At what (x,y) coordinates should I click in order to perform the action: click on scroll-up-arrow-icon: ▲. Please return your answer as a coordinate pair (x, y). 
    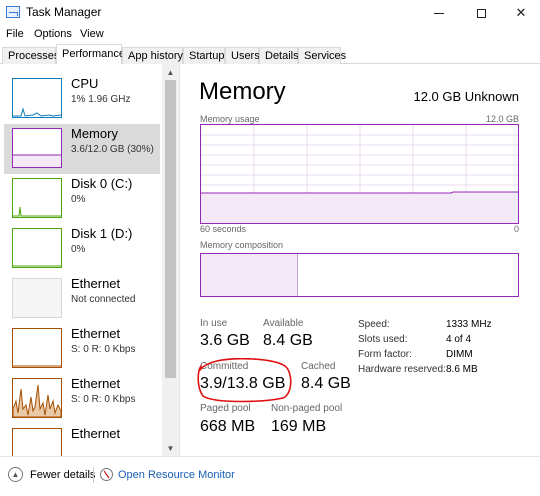
    Looking at the image, I should click on (170, 72).